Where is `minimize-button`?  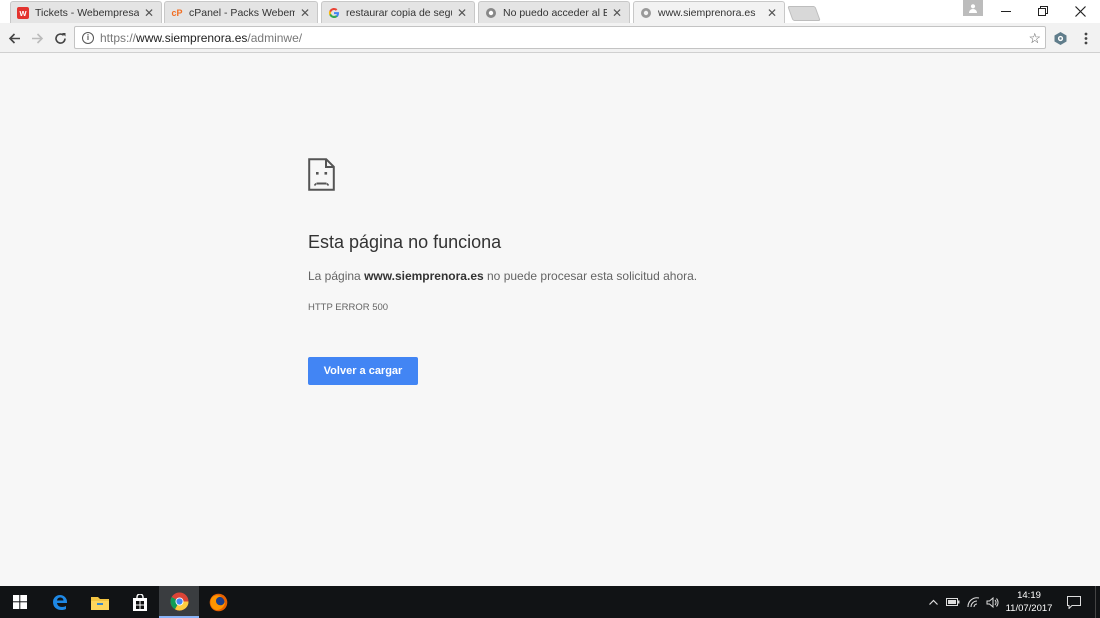 minimize-button is located at coordinates (1006, 11).